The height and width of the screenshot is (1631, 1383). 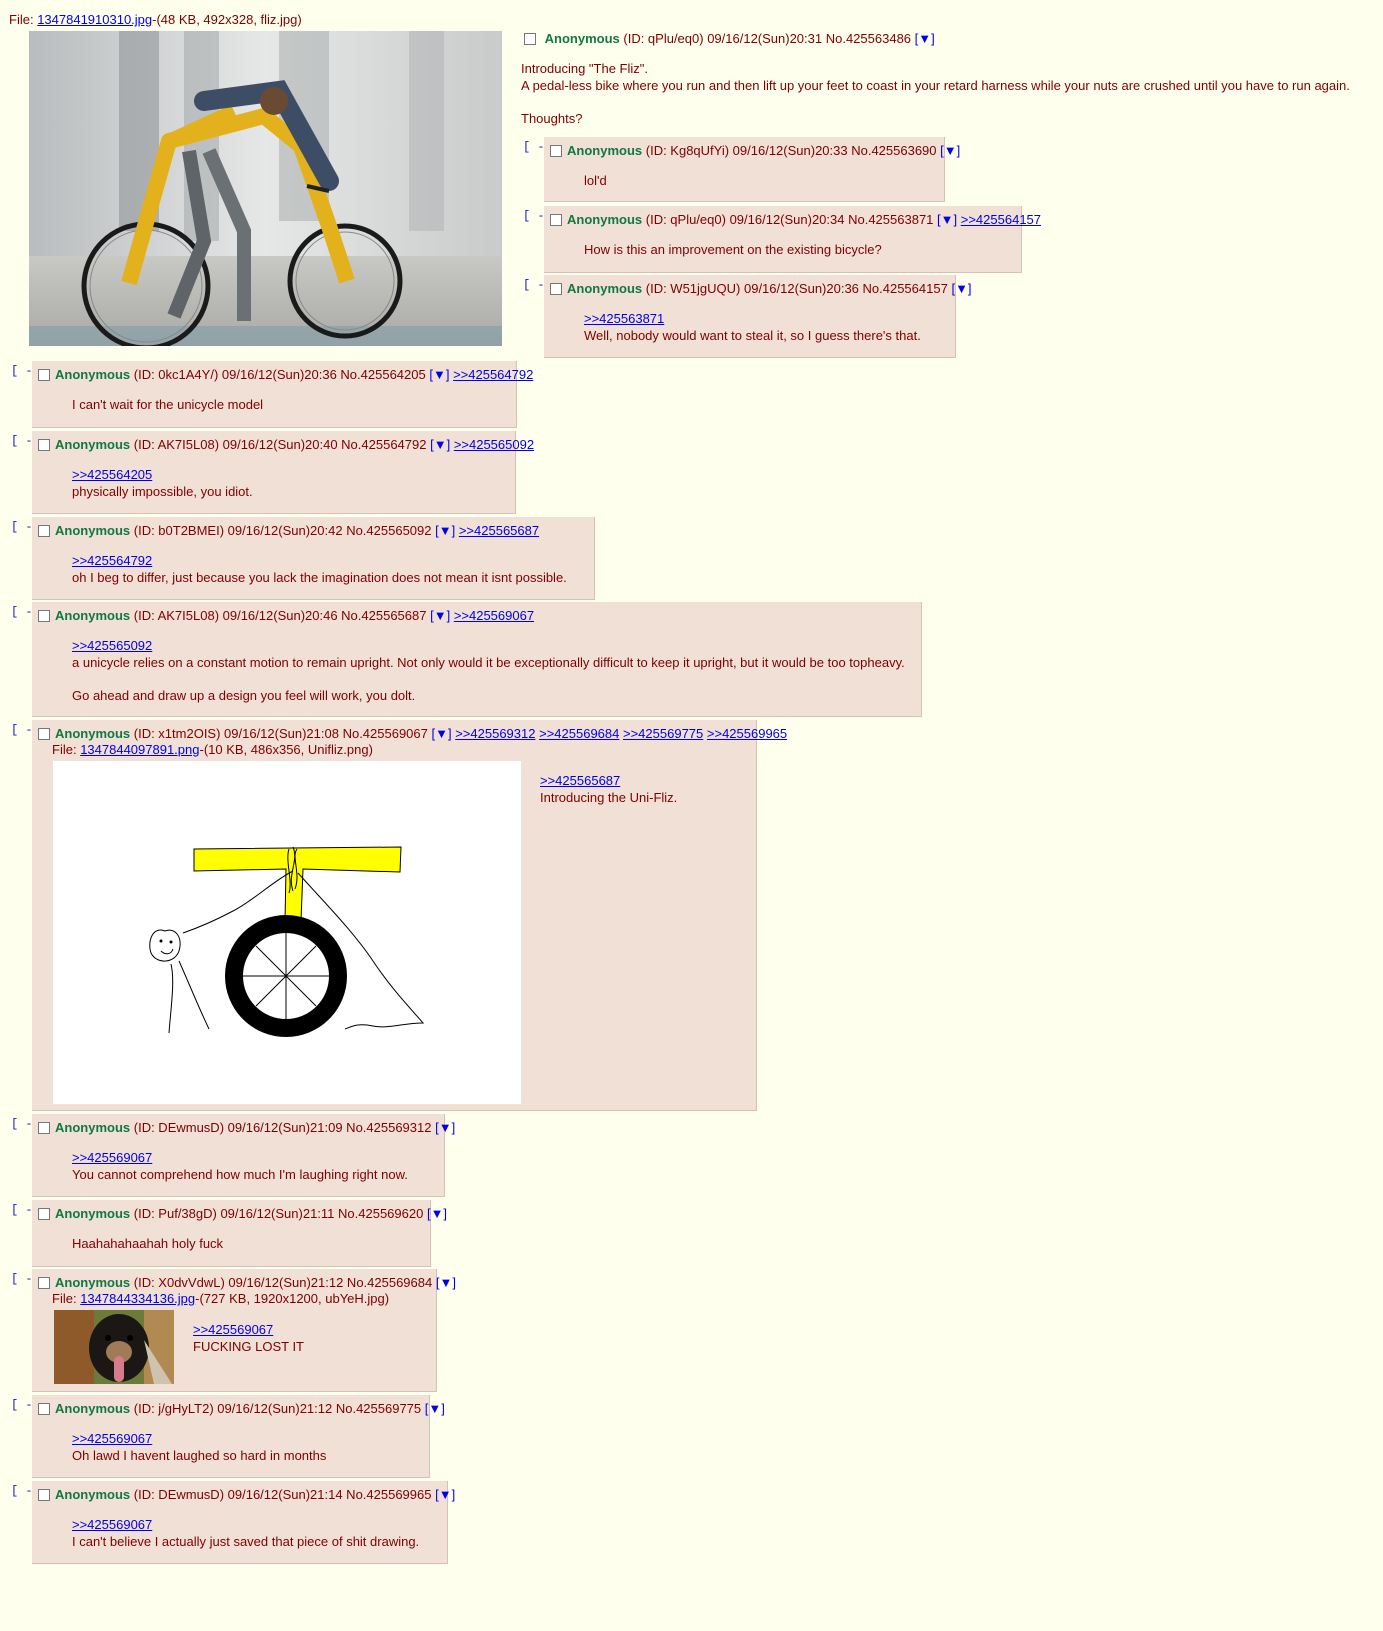 I want to click on post-message: I can't wait for the unicycle model, so click(x=168, y=404).